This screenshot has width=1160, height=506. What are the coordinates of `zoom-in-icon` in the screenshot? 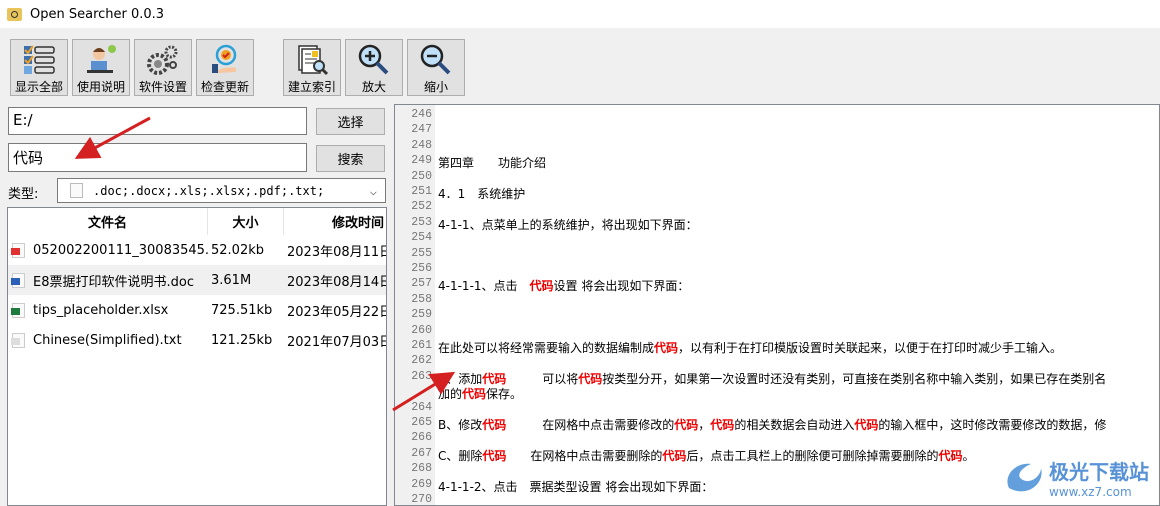 It's located at (374, 60).